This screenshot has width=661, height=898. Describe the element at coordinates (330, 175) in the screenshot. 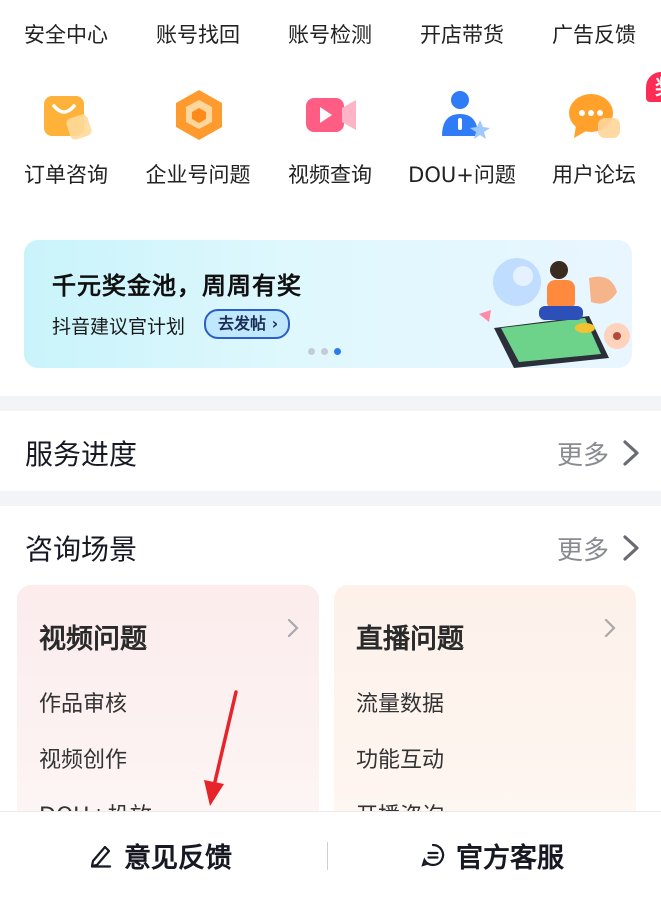

I see `service-label: 视频查询` at that location.